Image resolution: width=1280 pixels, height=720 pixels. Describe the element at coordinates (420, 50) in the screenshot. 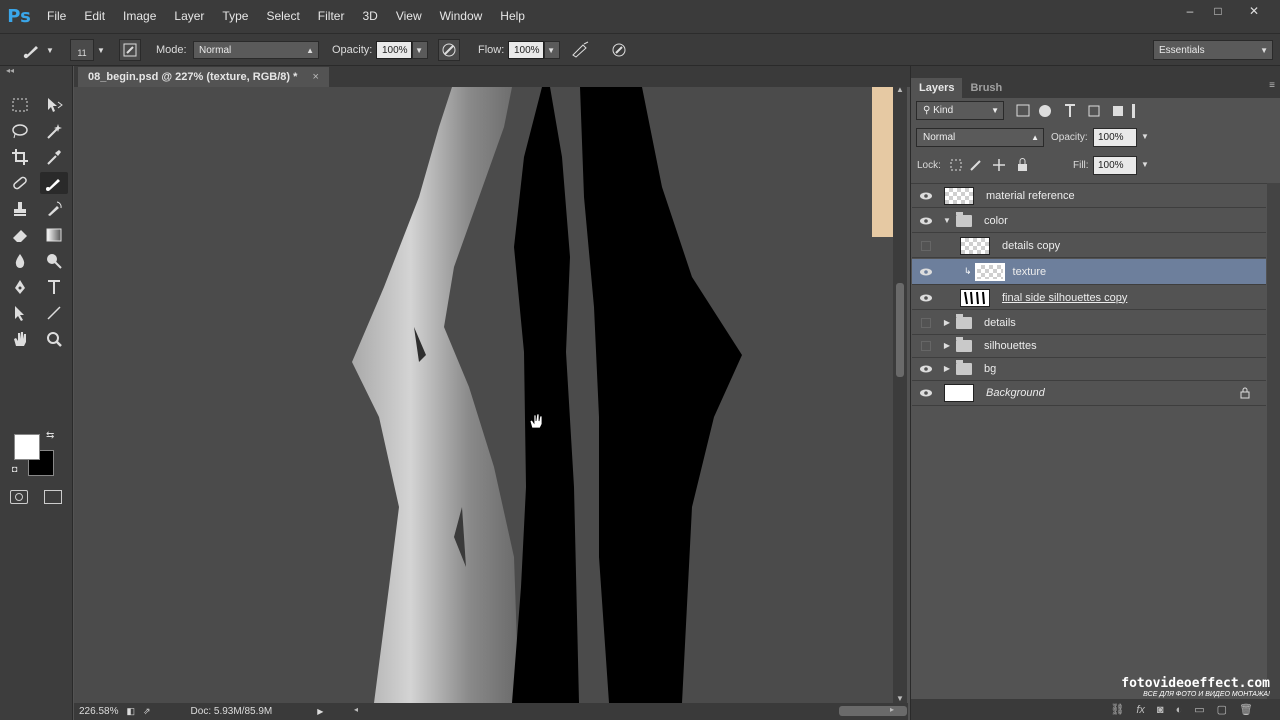

I see `opacity-slider-toggle: ▼` at that location.